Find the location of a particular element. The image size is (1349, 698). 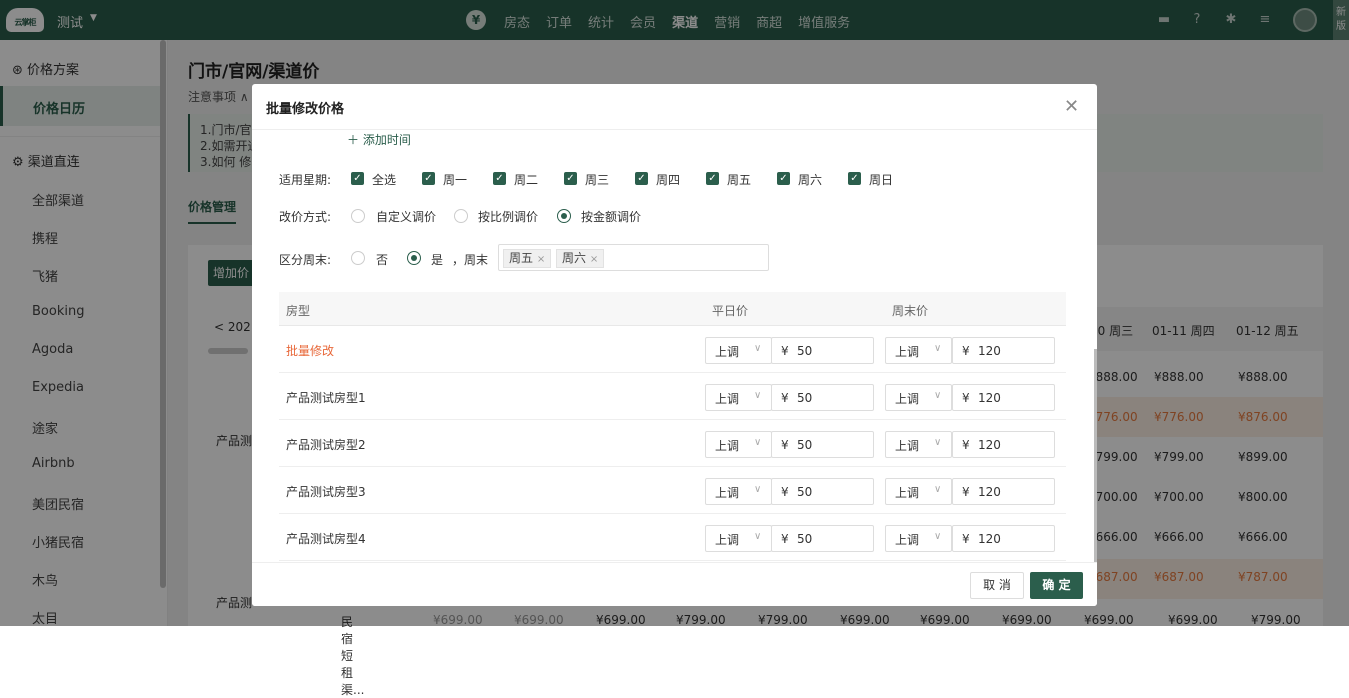

tag-label: 周五 is located at coordinates (521, 258).